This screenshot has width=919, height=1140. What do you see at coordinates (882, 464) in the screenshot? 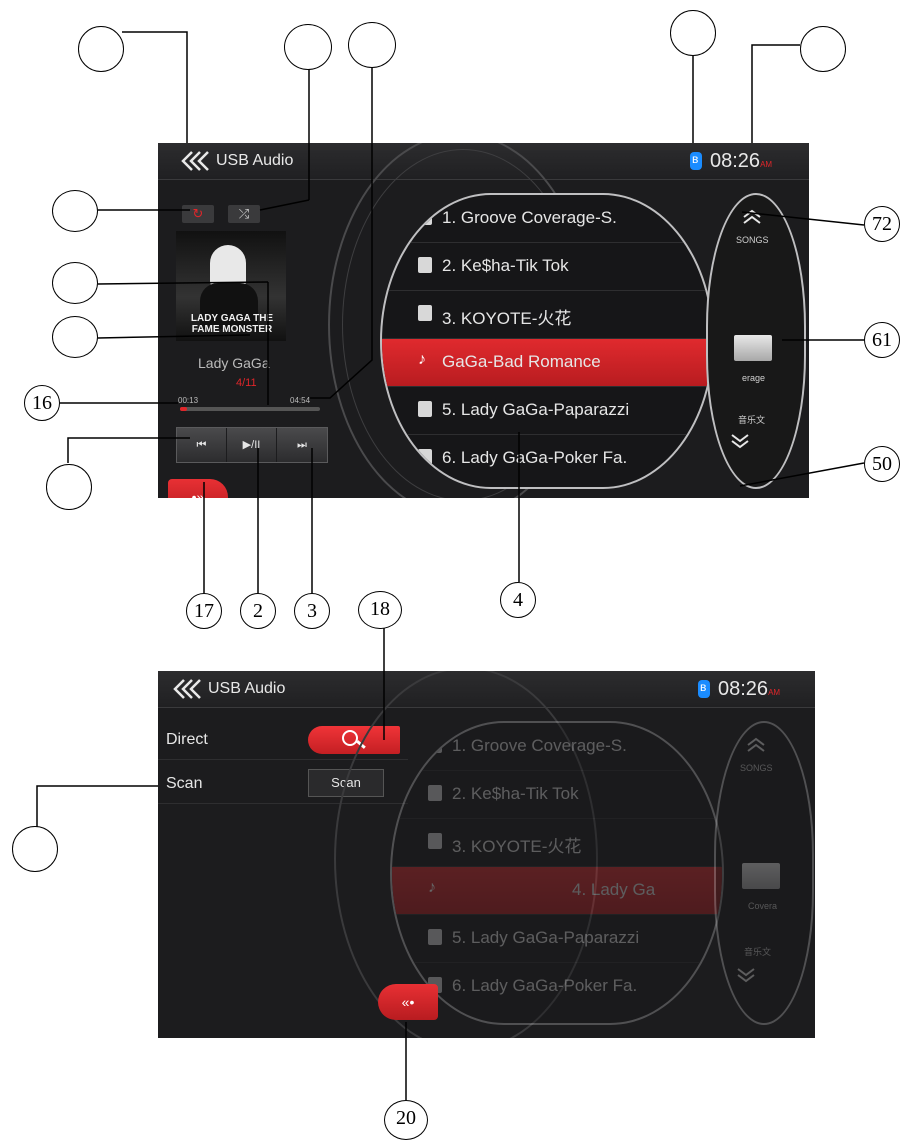
I see `callout-50: 50` at bounding box center [882, 464].